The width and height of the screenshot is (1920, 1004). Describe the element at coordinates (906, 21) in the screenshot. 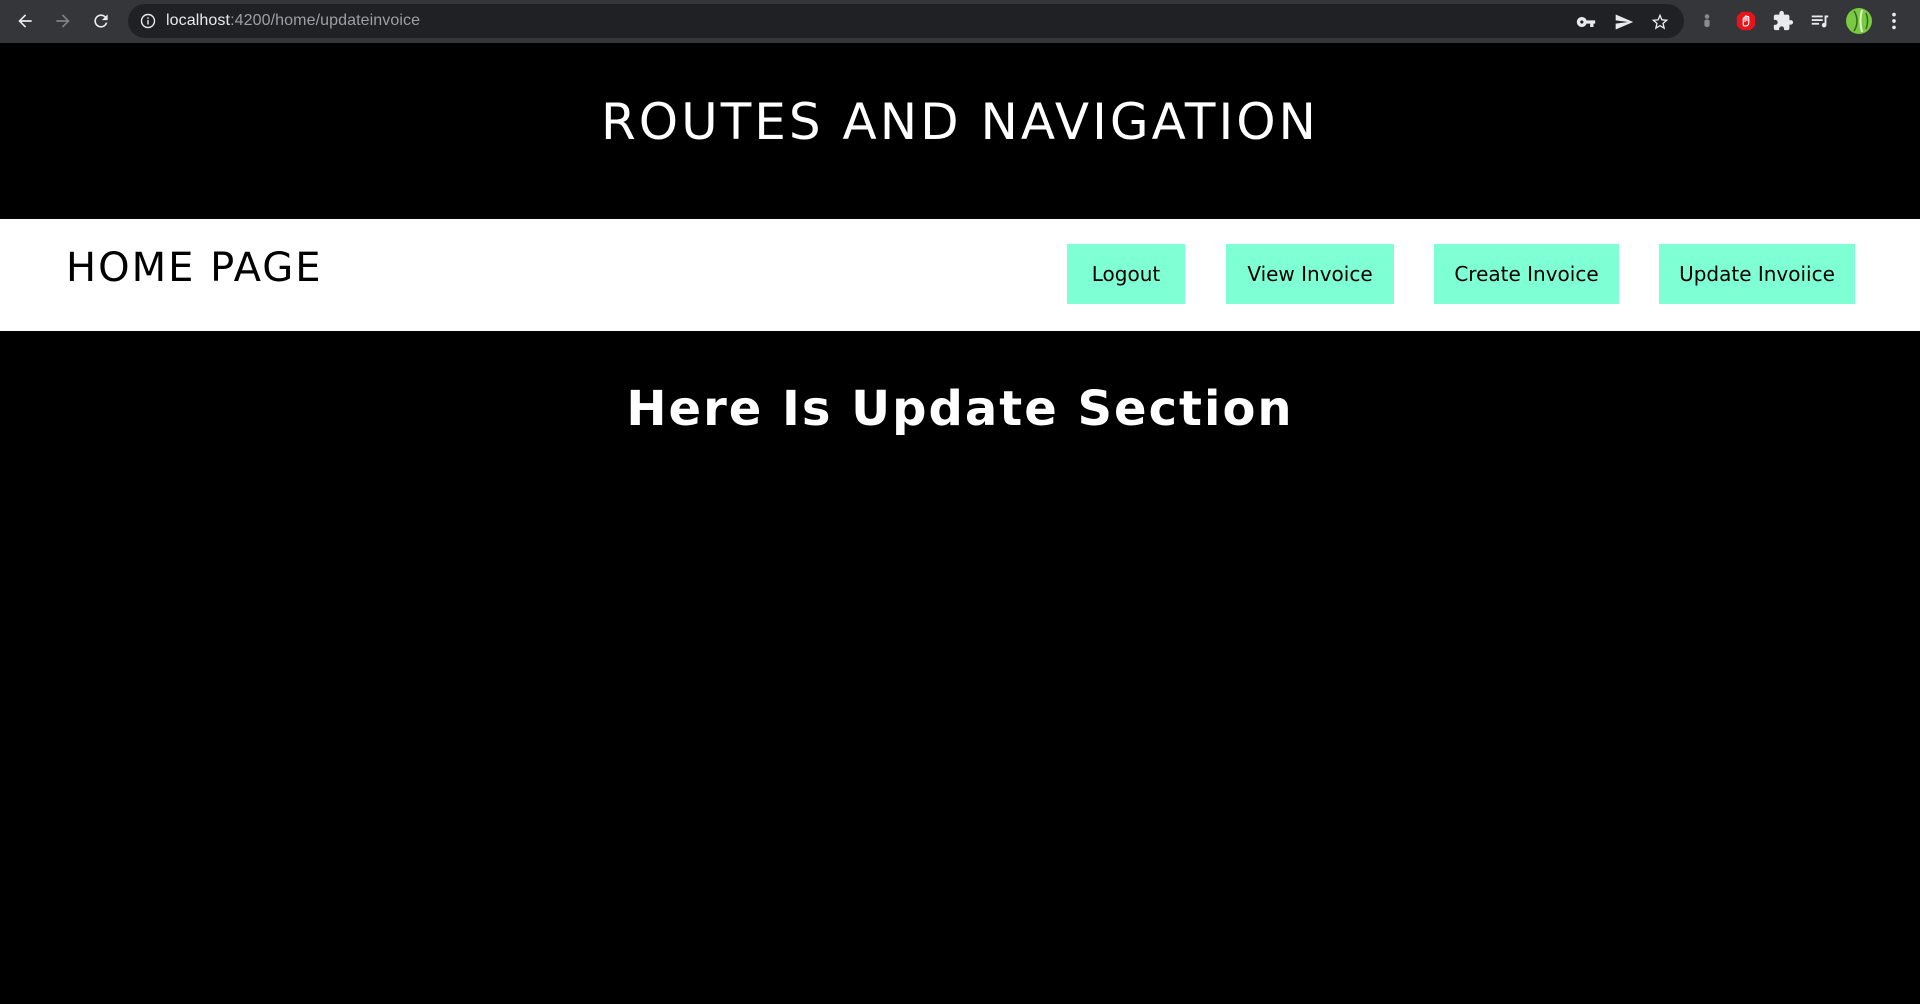

I see `address-bar: localhost:4200/home/updateinvoice` at that location.